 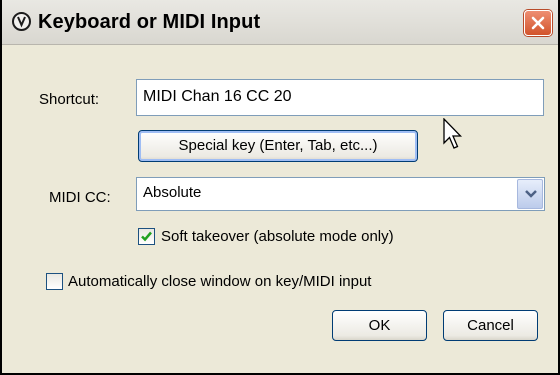 I want to click on soft-takeover-label: Soft takeover (absolute mode only), so click(x=277, y=236).